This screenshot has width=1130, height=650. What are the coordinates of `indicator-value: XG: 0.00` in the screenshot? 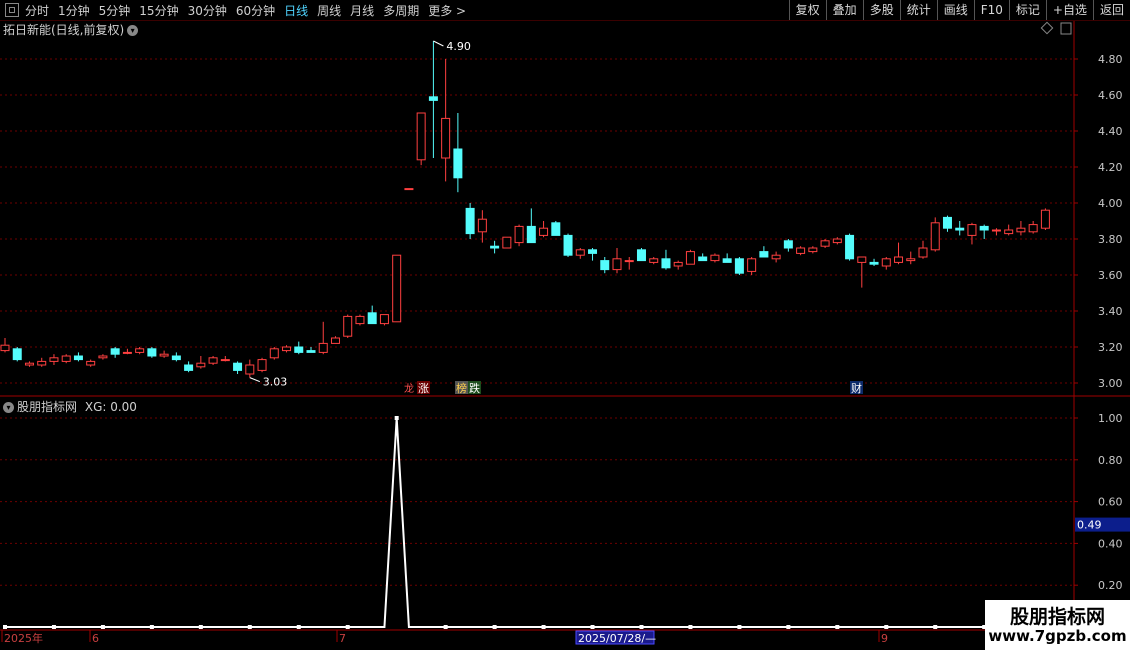 It's located at (110, 407).